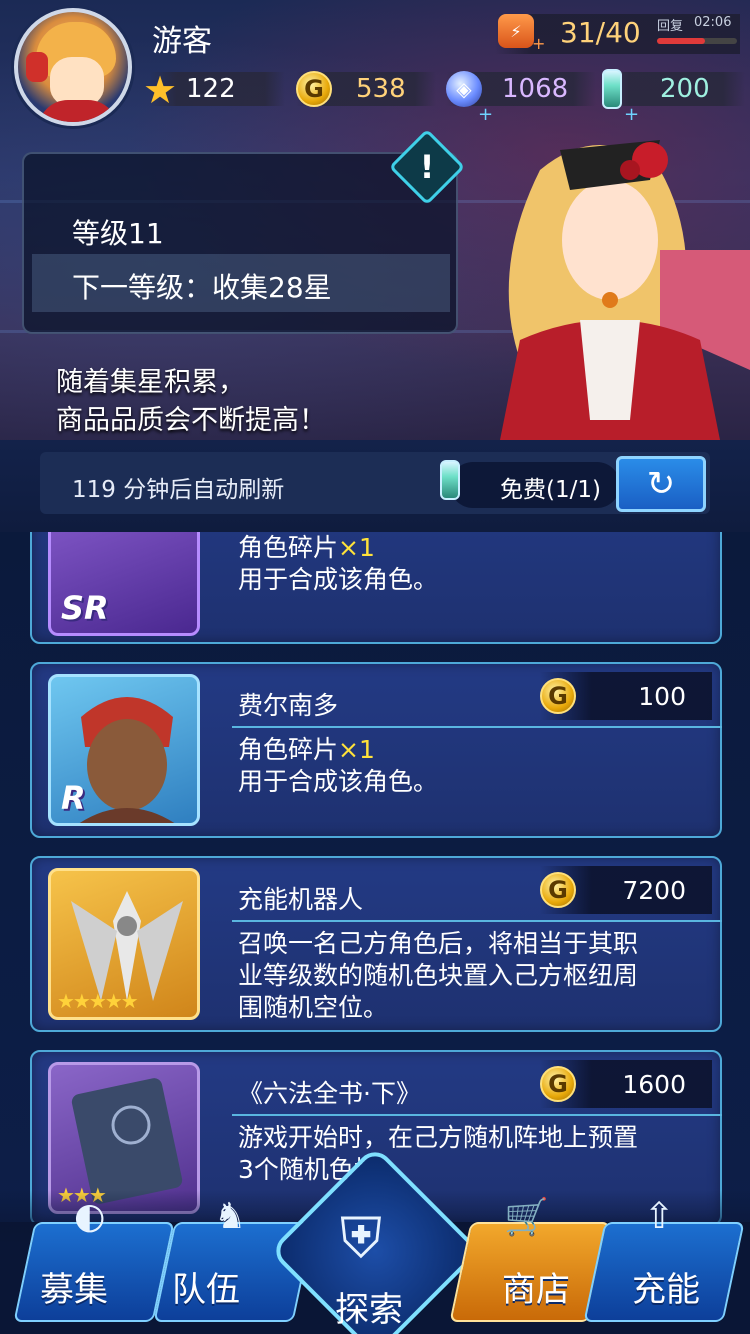 Image resolution: width=750 pixels, height=1334 pixels. I want to click on slogan-line-1: 随着集星积累，, so click(150, 382).